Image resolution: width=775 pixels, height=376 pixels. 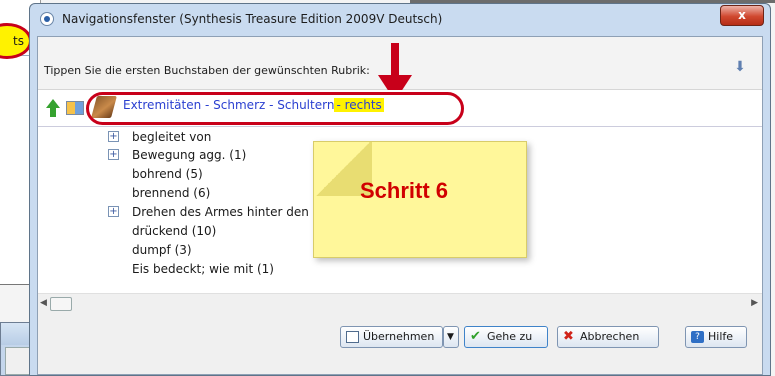 What do you see at coordinates (18, 41) in the screenshot?
I see `previous-step-callout-text: ts` at bounding box center [18, 41].